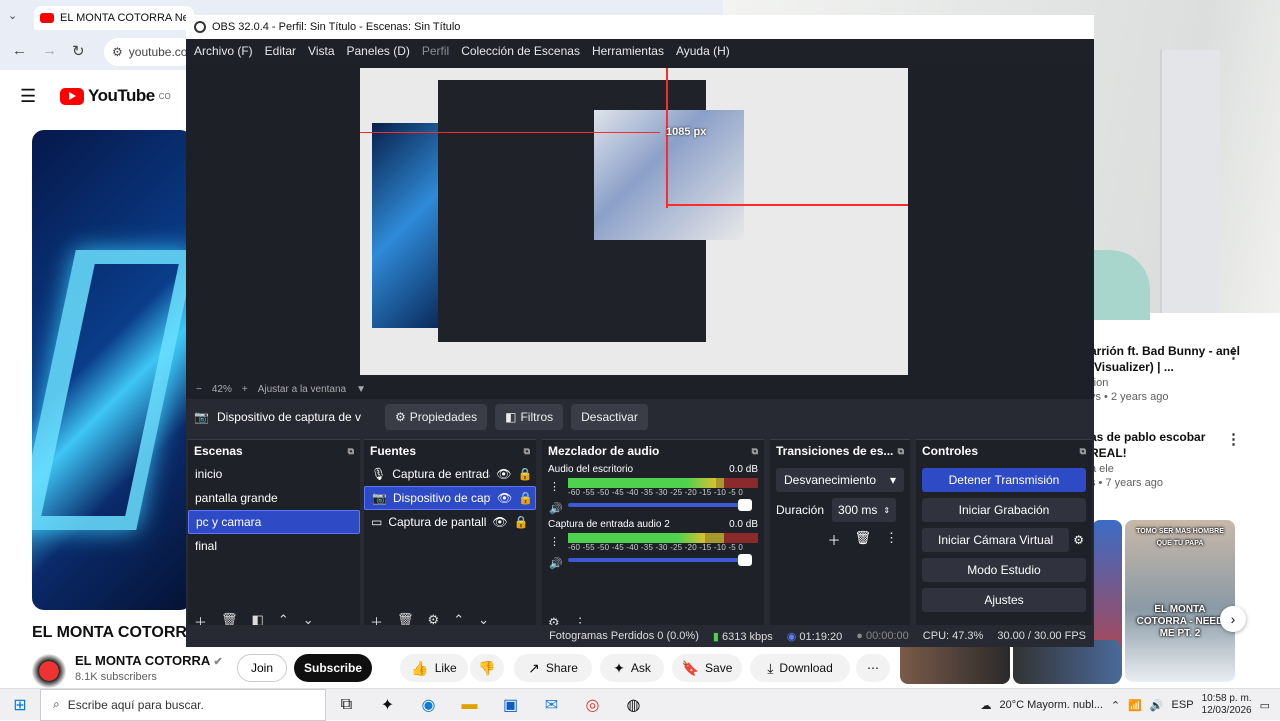 This screenshot has width=1280, height=721. Describe the element at coordinates (436, 417) in the screenshot. I see `properties-button: ⚙ Propiedades` at that location.